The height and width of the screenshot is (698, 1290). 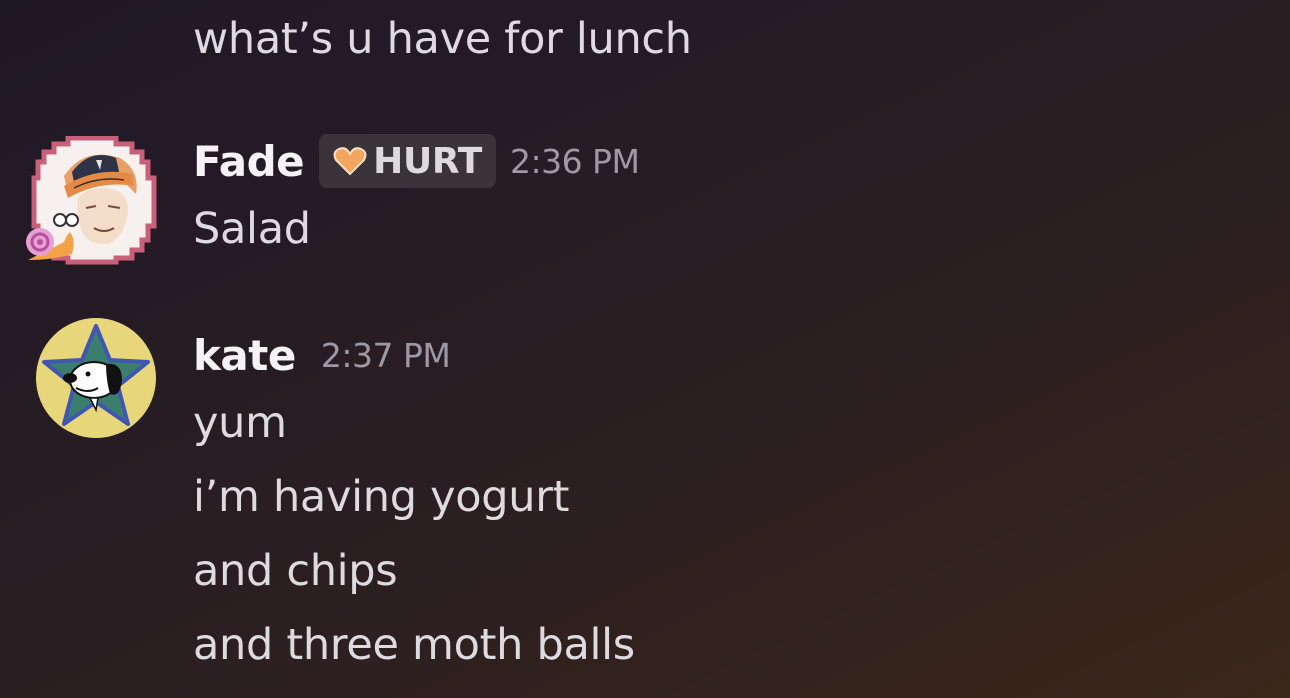 What do you see at coordinates (574, 161) in the screenshot?
I see `timestamp: 2:36 PM` at bounding box center [574, 161].